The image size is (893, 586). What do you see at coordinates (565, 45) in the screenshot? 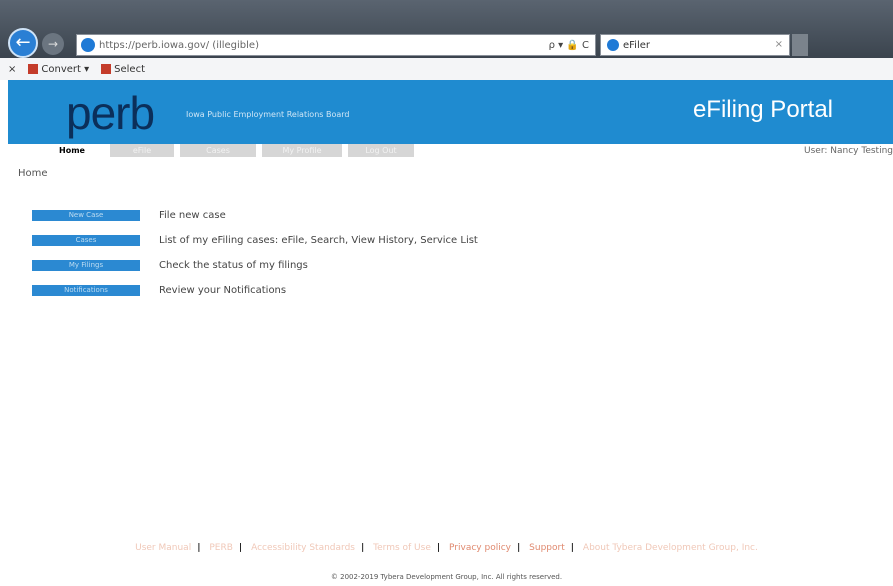
I see `address-controls: ρ ▾ 🔒 C` at bounding box center [565, 45].